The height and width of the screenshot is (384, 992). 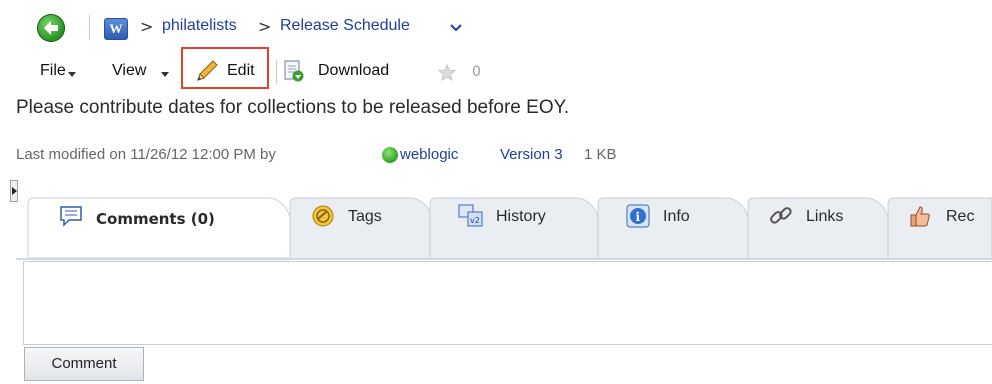 I want to click on star-count: 0, so click(x=476, y=72).